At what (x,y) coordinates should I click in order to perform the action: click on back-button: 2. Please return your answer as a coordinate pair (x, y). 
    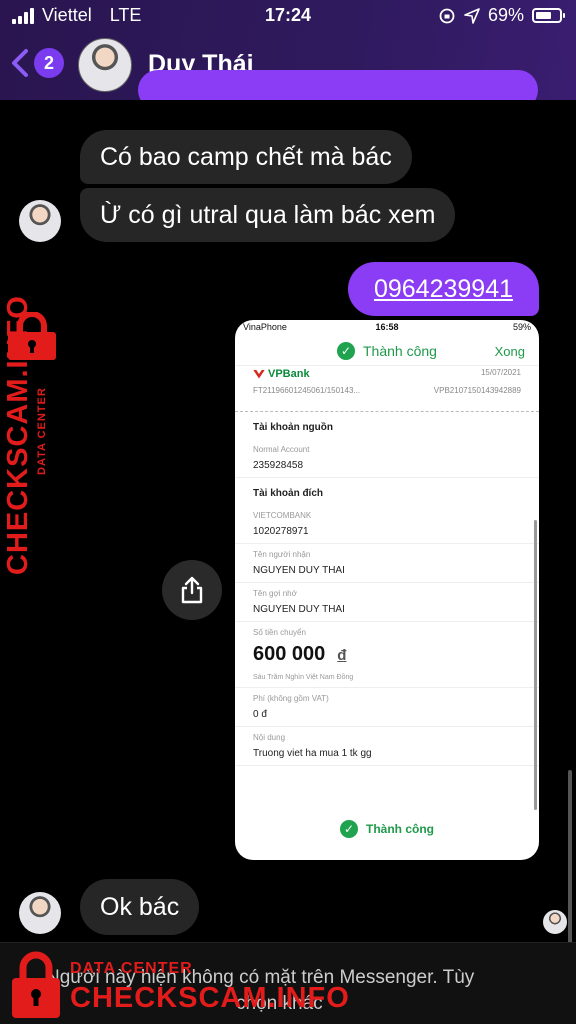
    Looking at the image, I should click on (37, 63).